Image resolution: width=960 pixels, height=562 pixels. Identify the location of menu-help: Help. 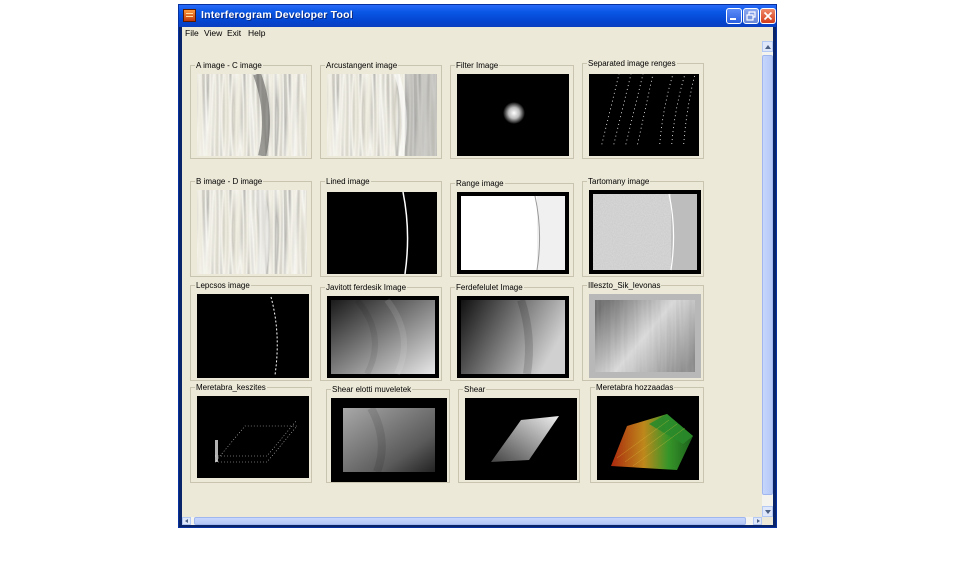
(256, 33).